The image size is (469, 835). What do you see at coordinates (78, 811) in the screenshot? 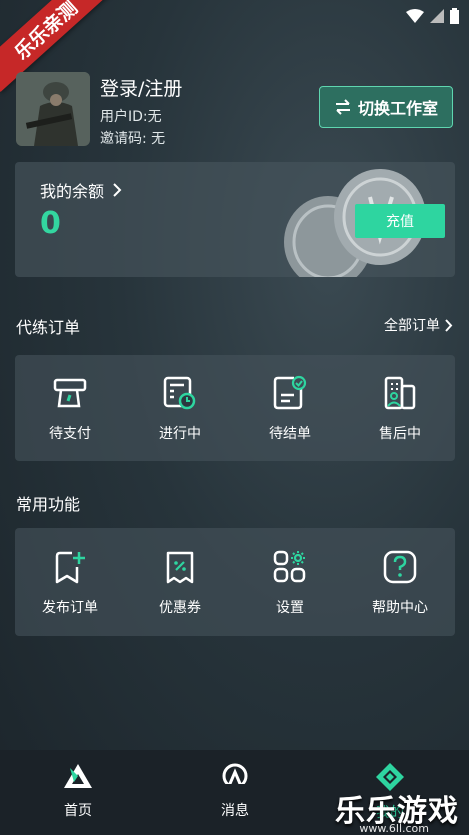
I see `tab-label: 首页` at bounding box center [78, 811].